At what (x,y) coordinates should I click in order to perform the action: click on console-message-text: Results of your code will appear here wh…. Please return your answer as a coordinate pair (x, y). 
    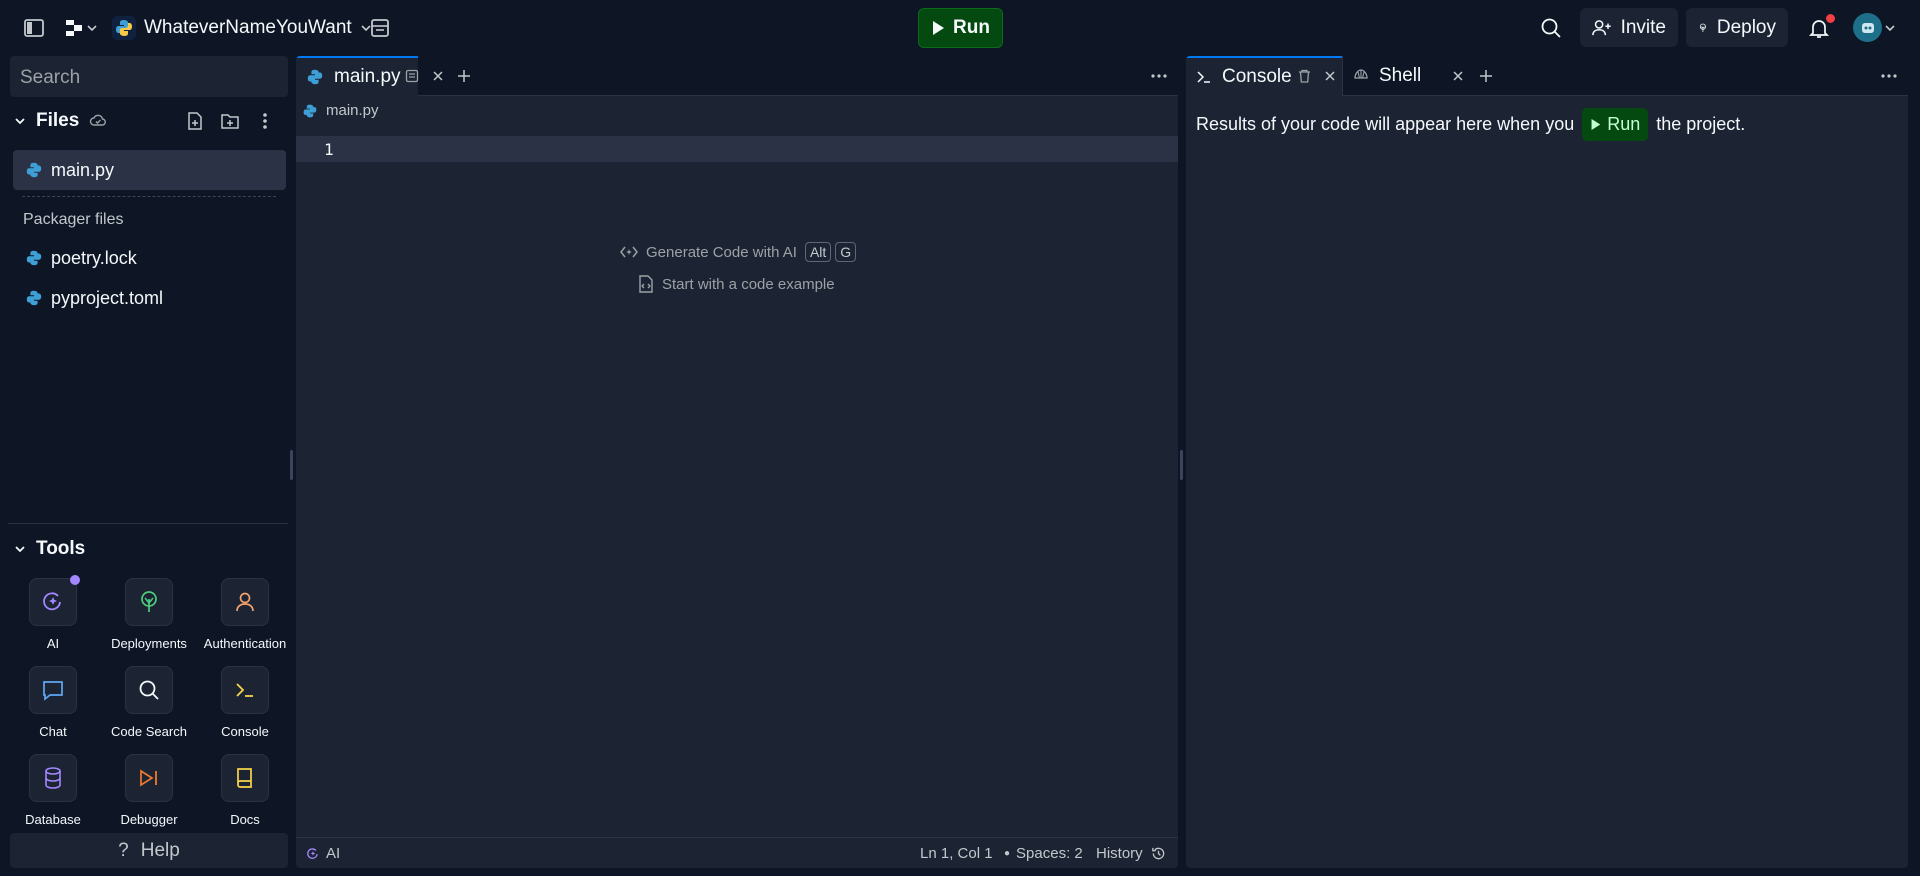
    Looking at the image, I should click on (1385, 124).